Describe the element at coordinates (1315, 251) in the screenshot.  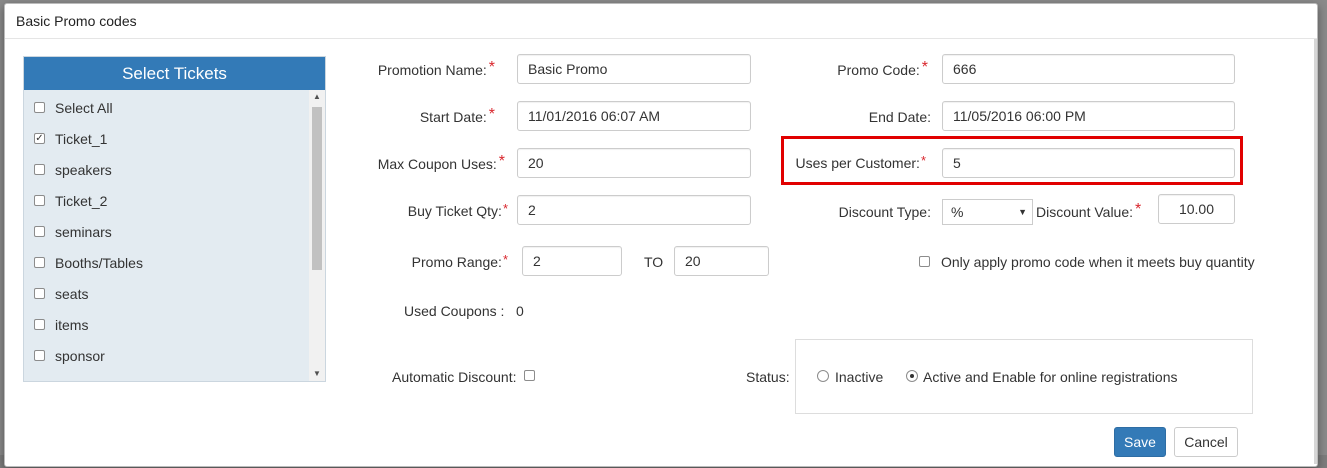
I see `modal-scrollbar` at that location.